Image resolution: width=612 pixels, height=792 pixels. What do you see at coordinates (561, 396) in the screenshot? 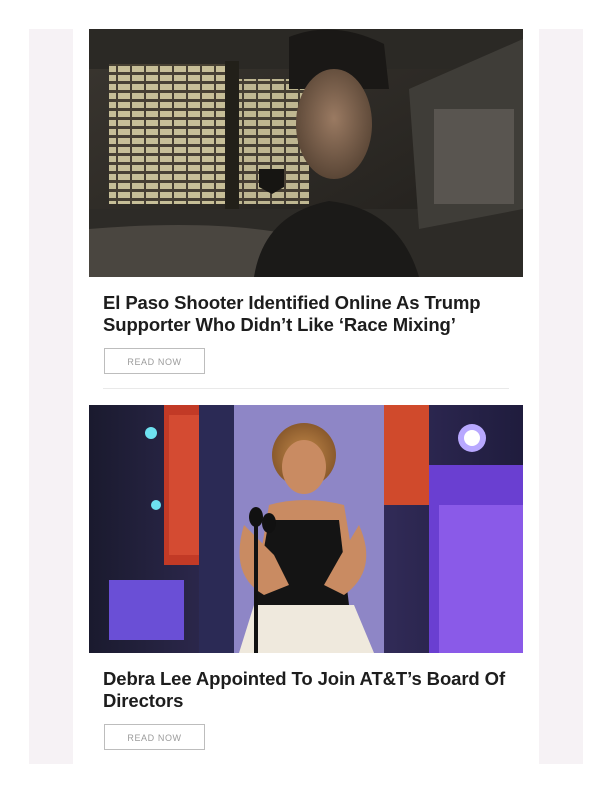
I see `right-margin-band` at bounding box center [561, 396].